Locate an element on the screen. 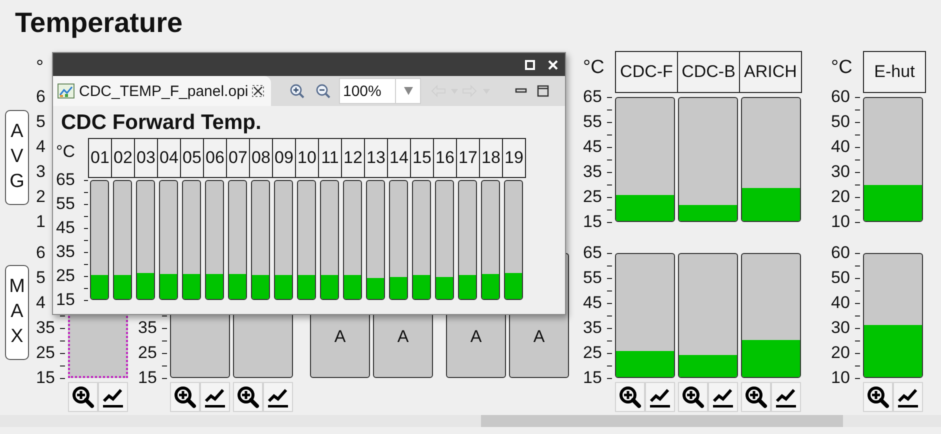  channel-header: 05 is located at coordinates (192, 158).